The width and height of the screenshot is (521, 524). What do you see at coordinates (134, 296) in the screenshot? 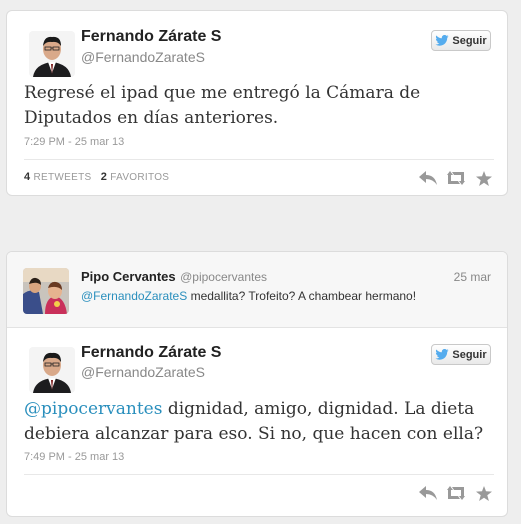
I see `reply-mention-link: @FernandoZarateS` at bounding box center [134, 296].